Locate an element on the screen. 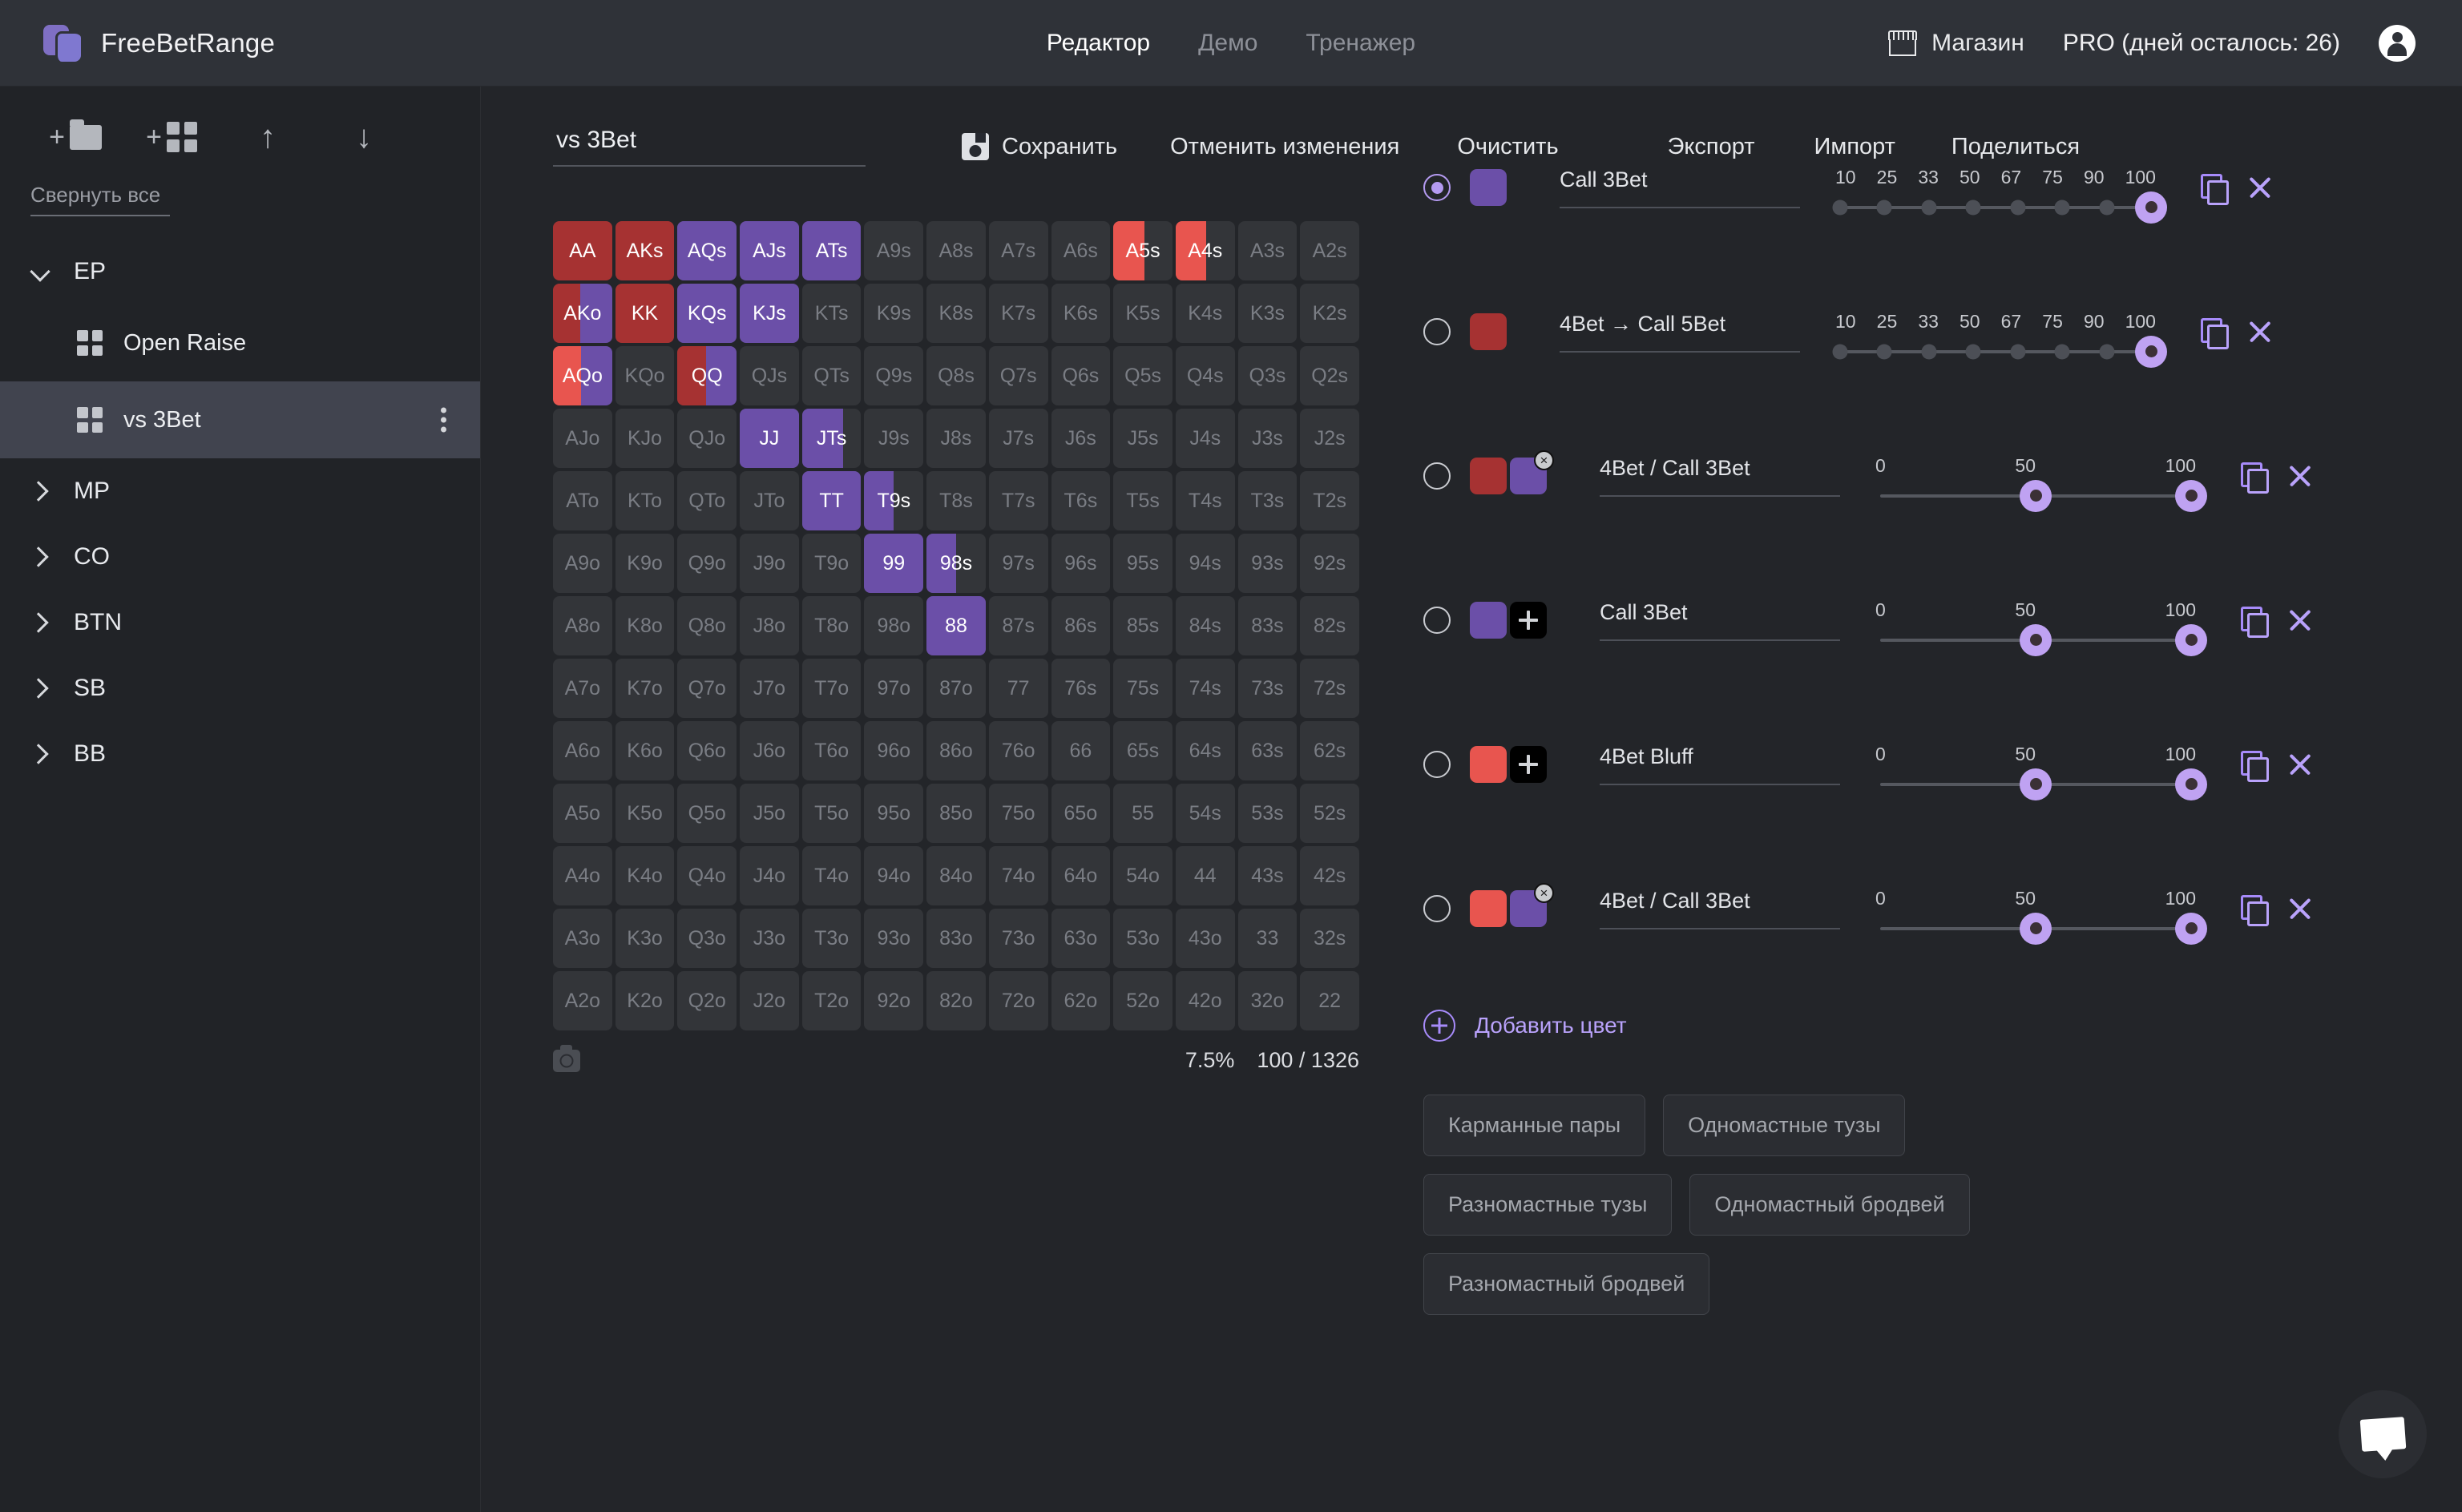 The width and height of the screenshot is (2462, 1512). slider-handle-low is located at coordinates (2036, 928).